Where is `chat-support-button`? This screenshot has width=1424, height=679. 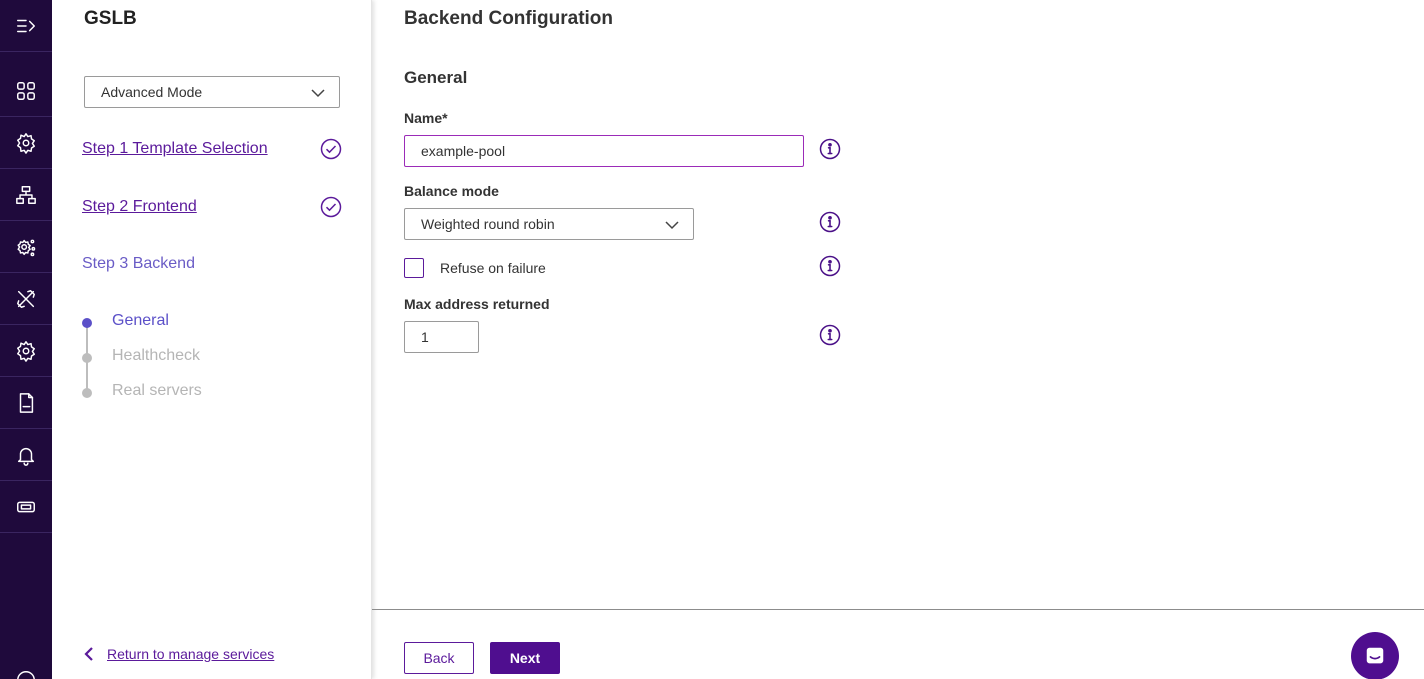 chat-support-button is located at coordinates (1375, 655).